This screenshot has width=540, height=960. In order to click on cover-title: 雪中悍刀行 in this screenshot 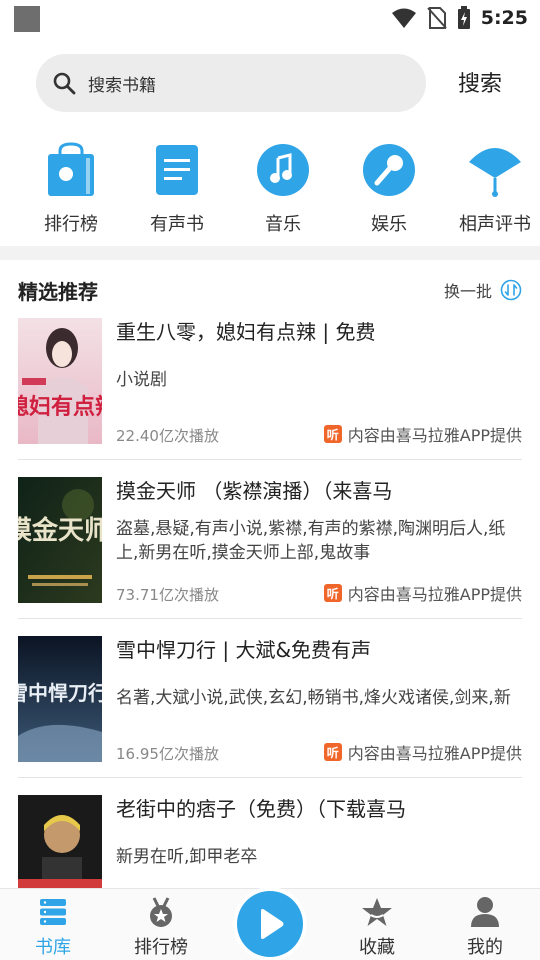, I will do `click(60, 693)`.